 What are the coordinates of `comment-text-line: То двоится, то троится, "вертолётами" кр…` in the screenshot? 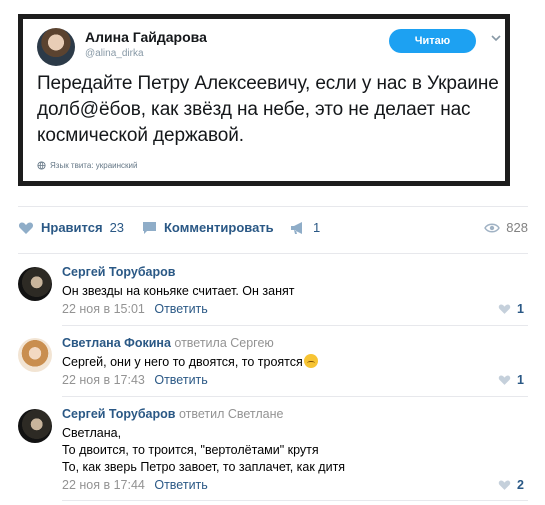 It's located at (190, 450).